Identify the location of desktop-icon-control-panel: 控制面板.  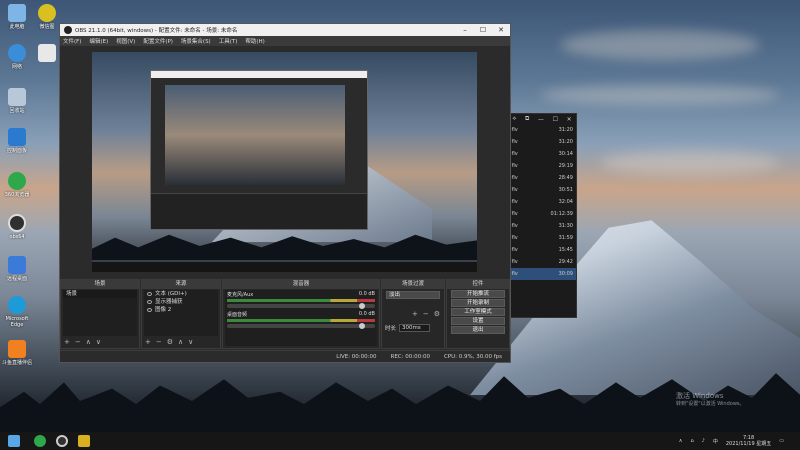
(17, 141).